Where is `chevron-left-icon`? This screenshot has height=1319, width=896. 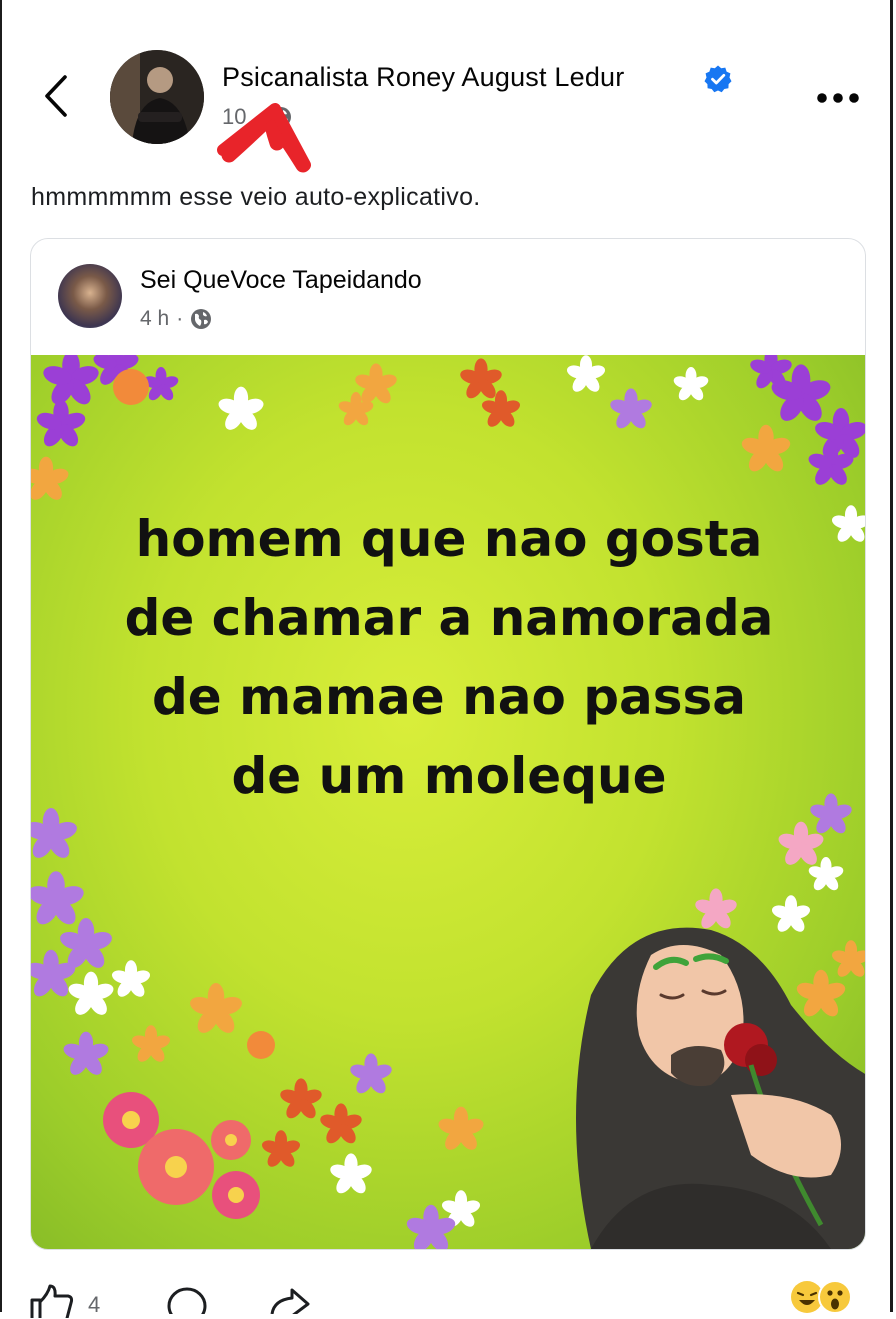 chevron-left-icon is located at coordinates (56, 96).